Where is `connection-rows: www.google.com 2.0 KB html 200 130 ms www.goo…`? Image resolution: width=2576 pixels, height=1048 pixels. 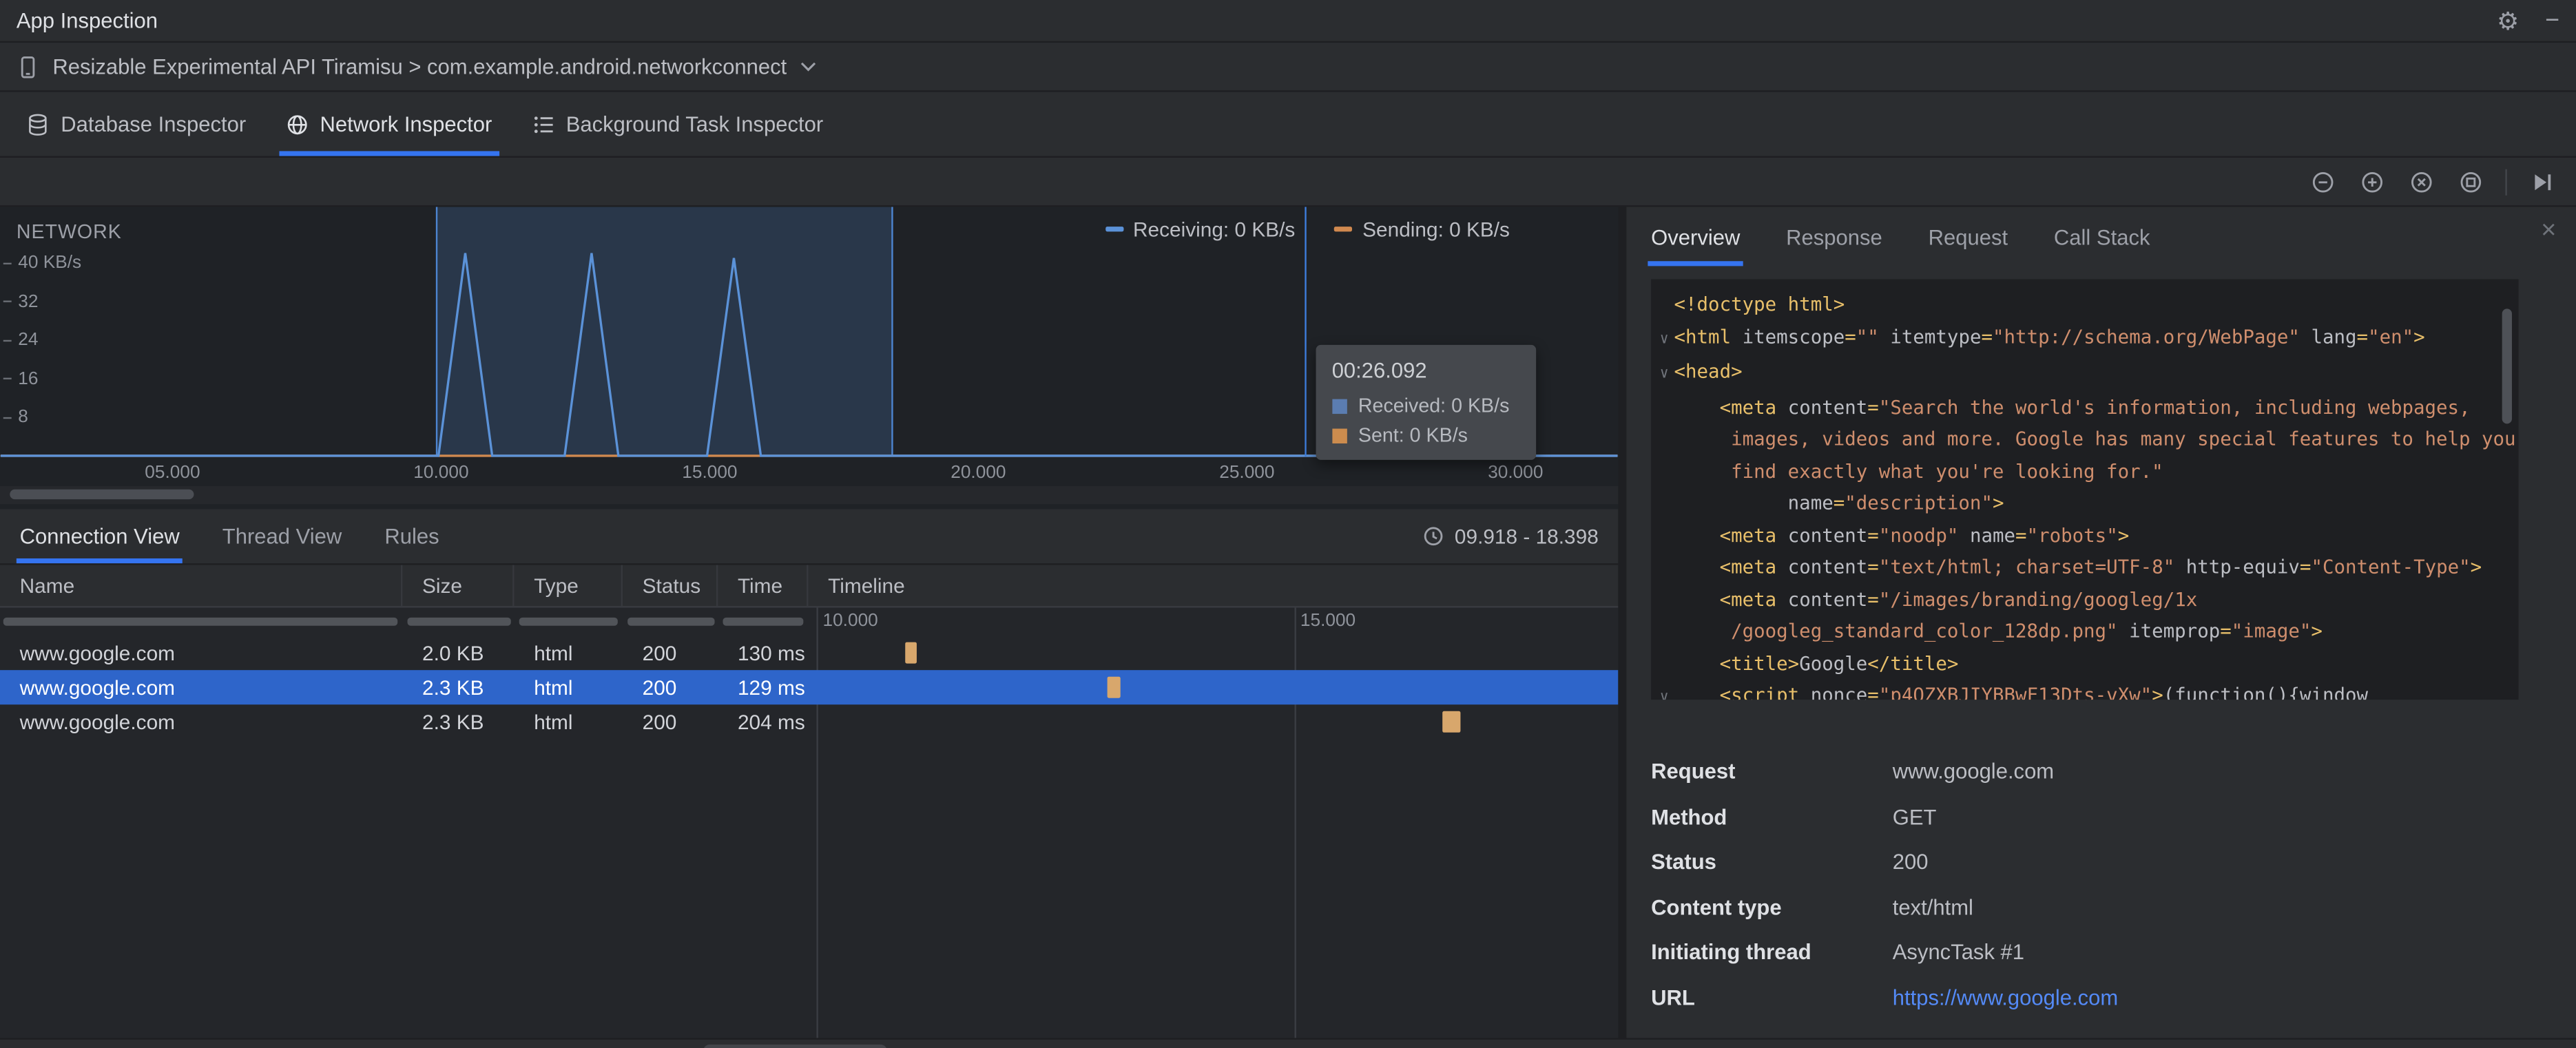
connection-rows: www.google.com 2.0 KB html 200 130 ms www.goo… is located at coordinates (809, 687).